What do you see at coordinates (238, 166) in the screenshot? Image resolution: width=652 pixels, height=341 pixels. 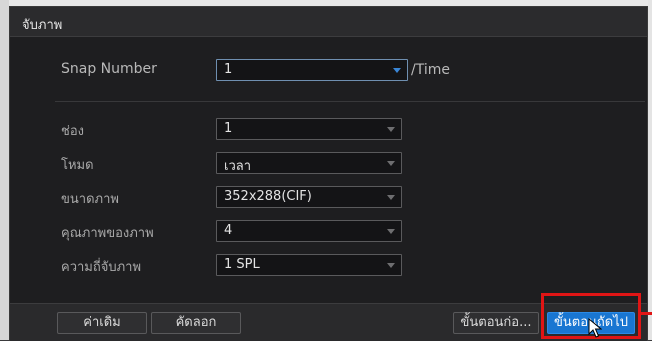 I see `mode-value: เวลา` at bounding box center [238, 166].